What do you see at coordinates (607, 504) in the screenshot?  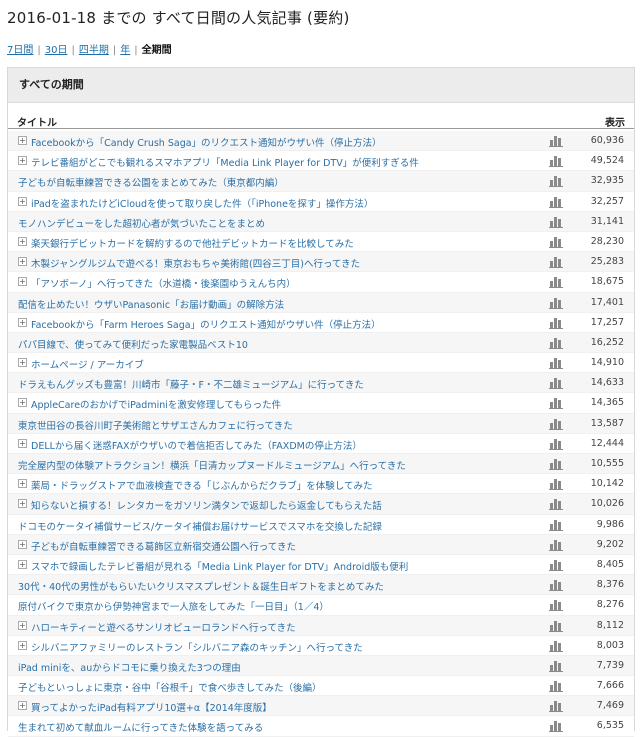 I see `view-count: 10,026` at bounding box center [607, 504].